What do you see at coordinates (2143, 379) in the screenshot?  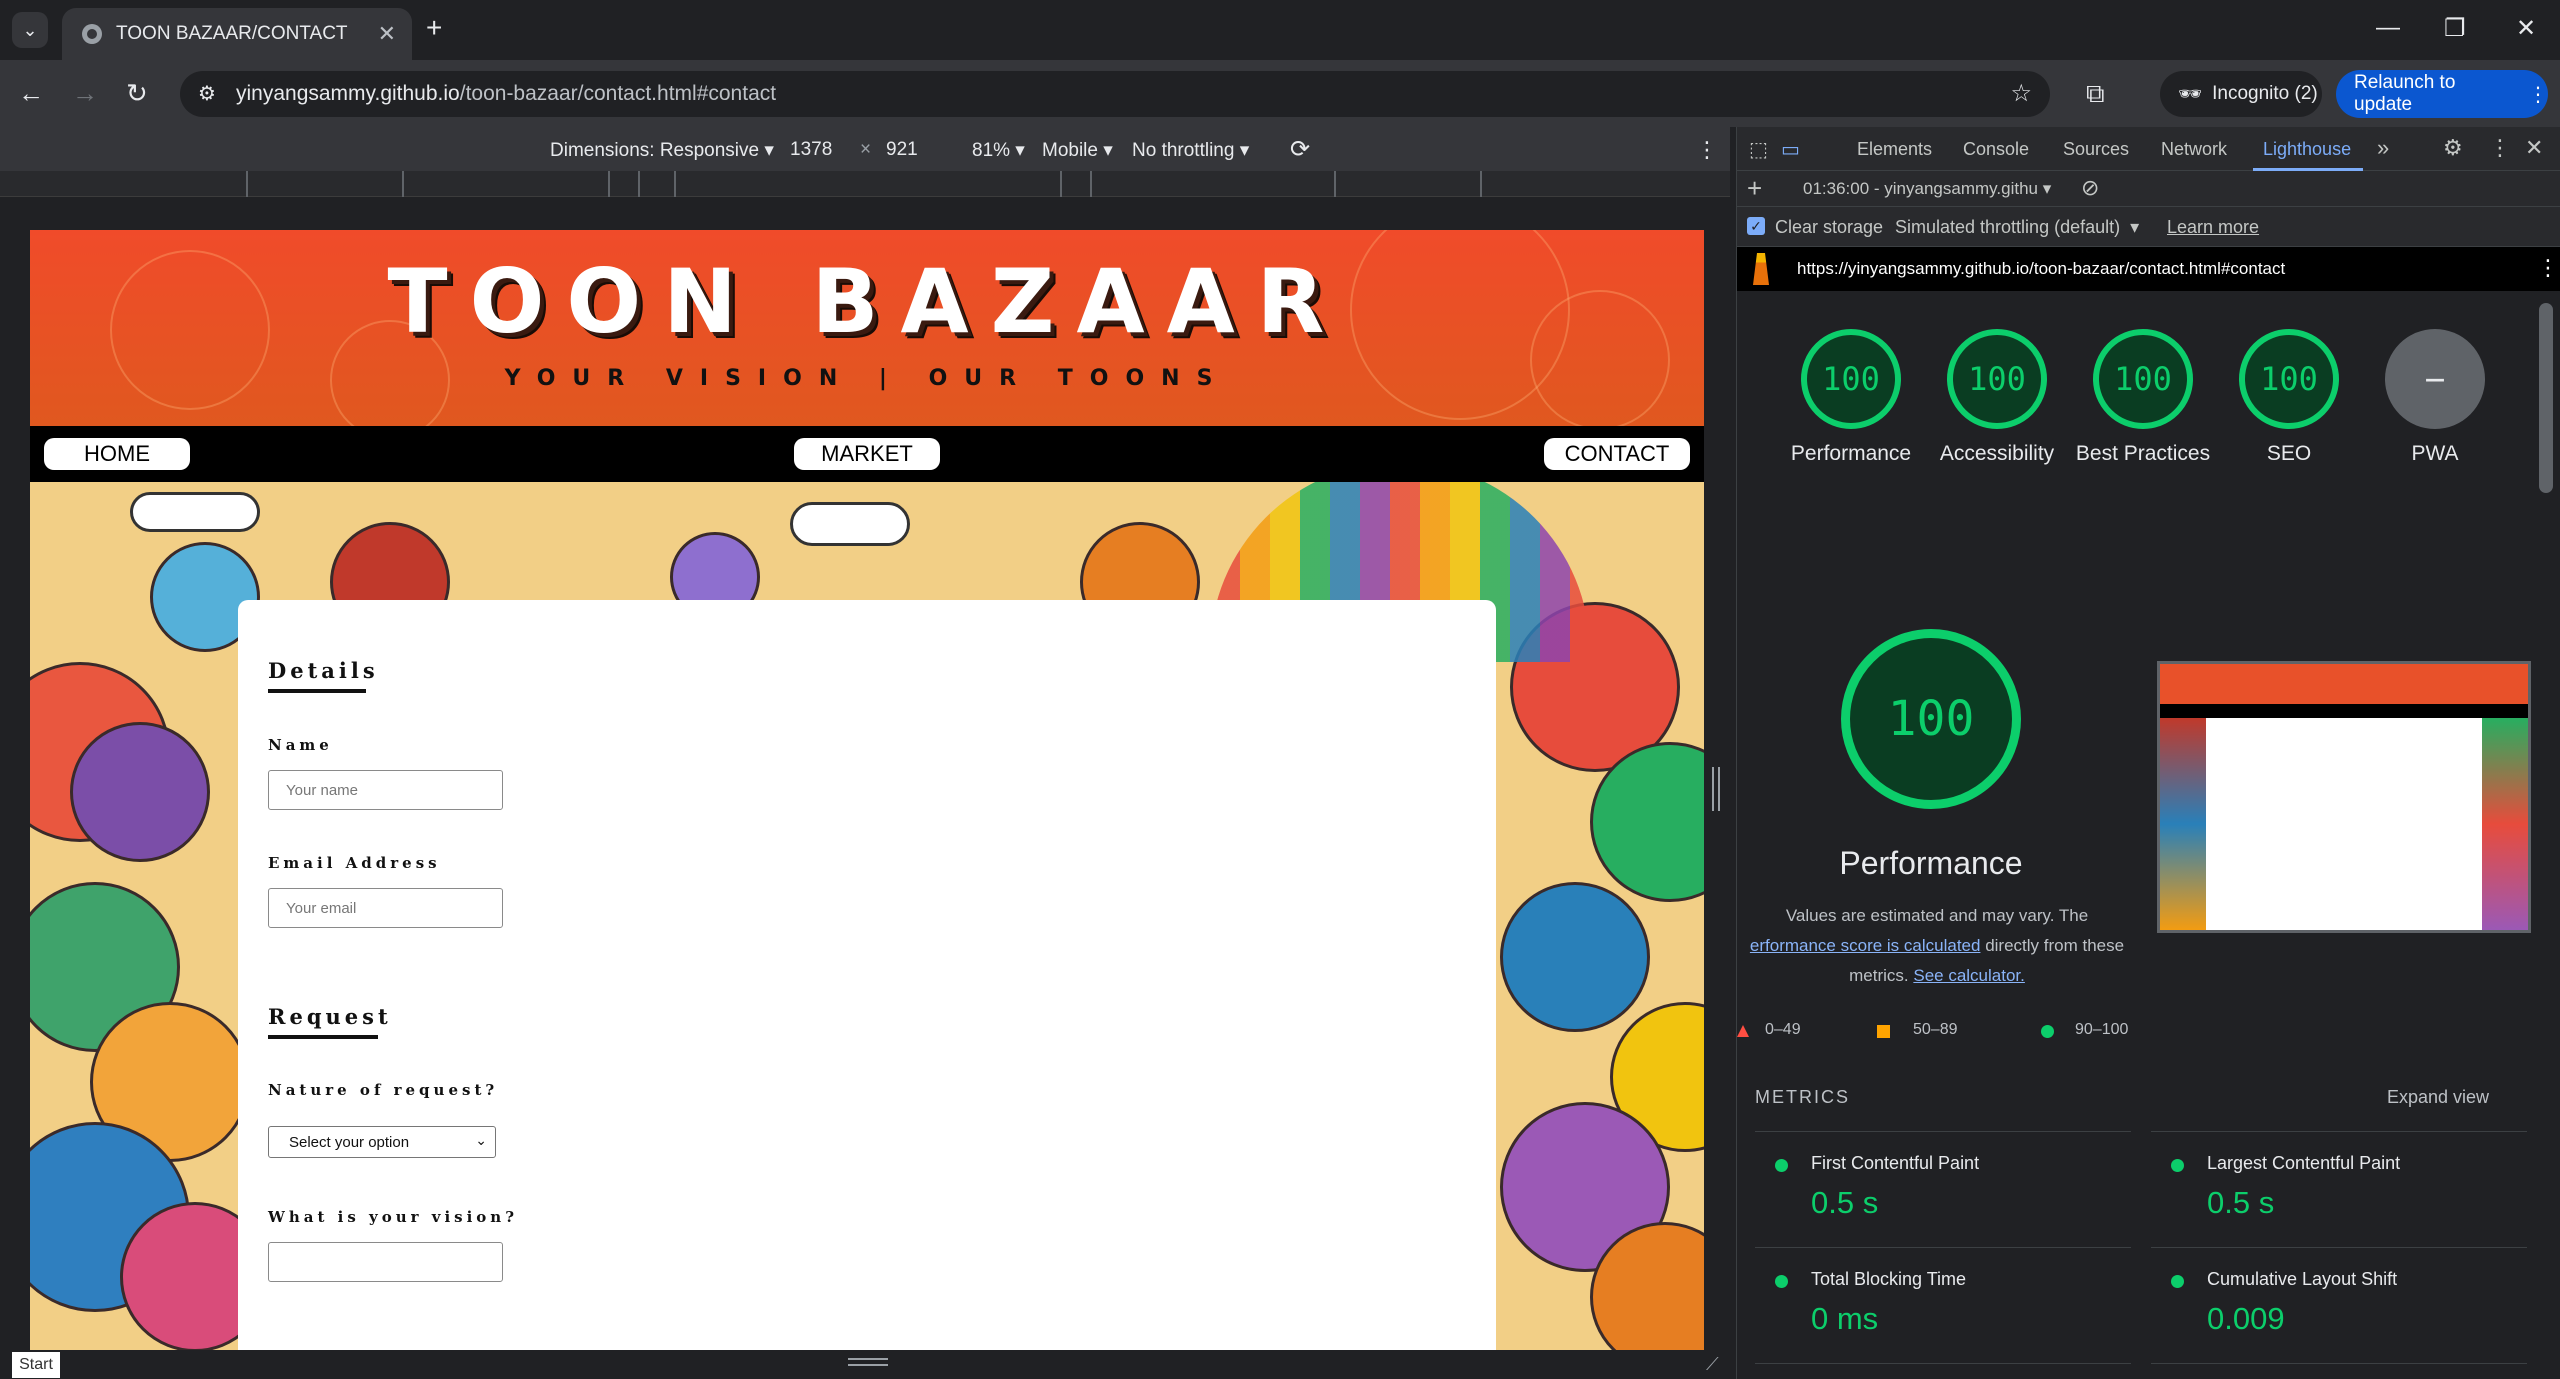 I see `best-practices-gauge: 100` at bounding box center [2143, 379].